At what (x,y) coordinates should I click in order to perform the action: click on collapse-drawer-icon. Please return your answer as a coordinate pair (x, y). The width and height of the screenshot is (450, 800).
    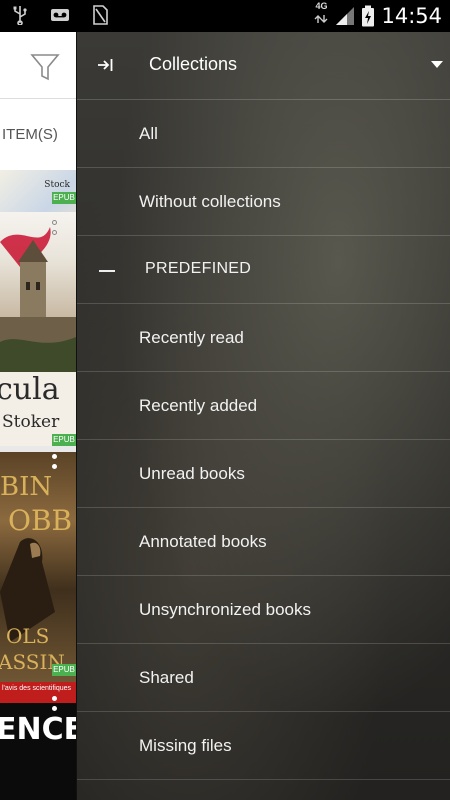
    Looking at the image, I should click on (106, 65).